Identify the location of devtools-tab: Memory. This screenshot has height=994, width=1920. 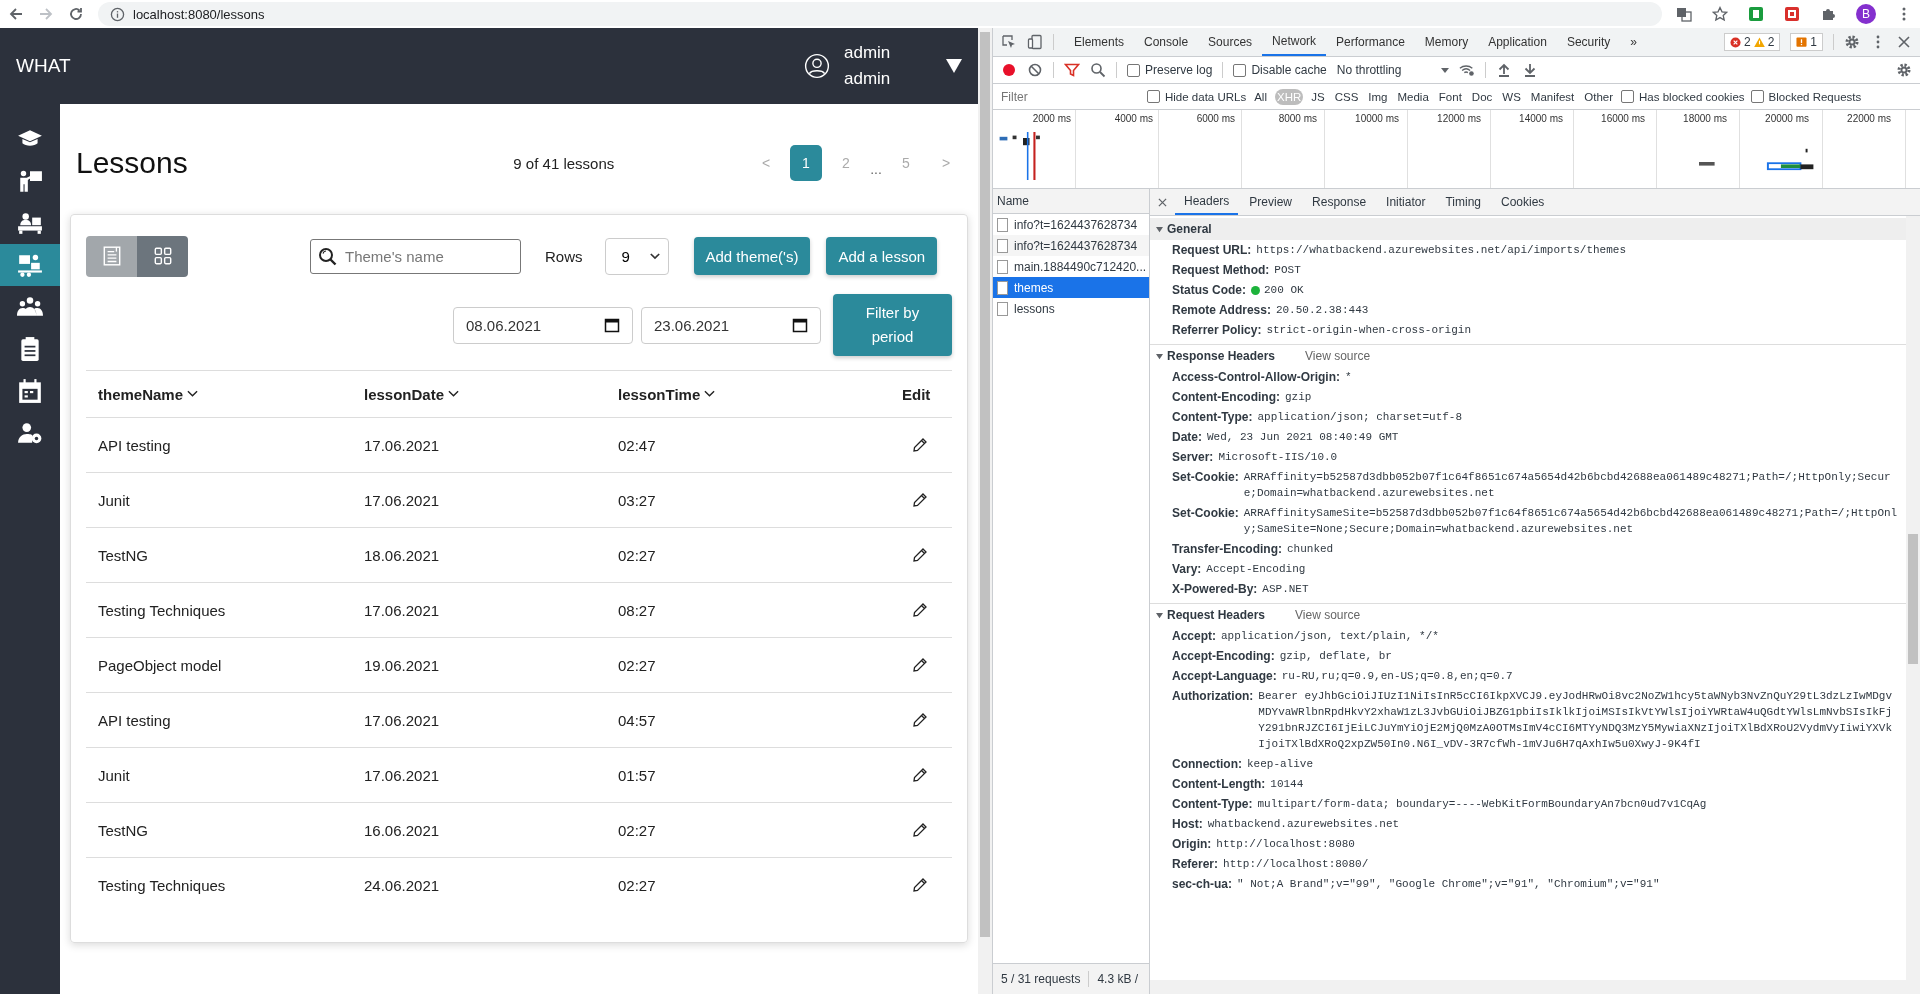
(1446, 42).